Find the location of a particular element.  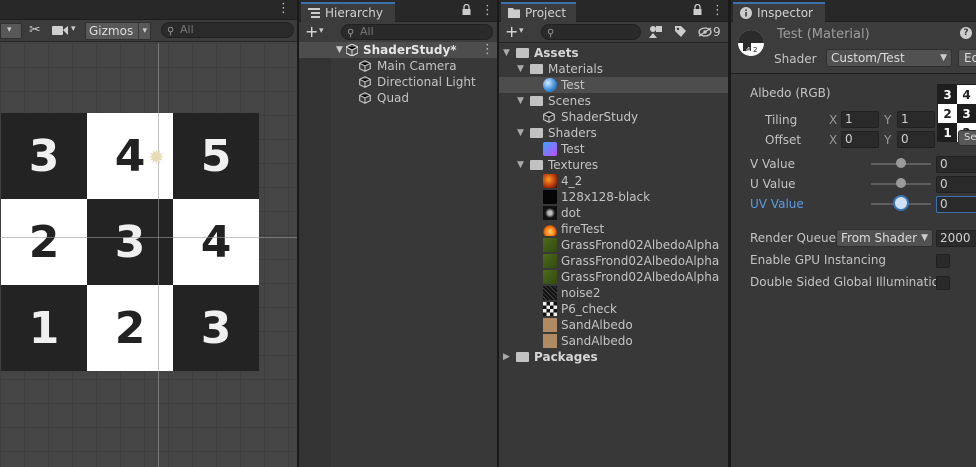

texture-preview-tile: 1 is located at coordinates (947, 132).